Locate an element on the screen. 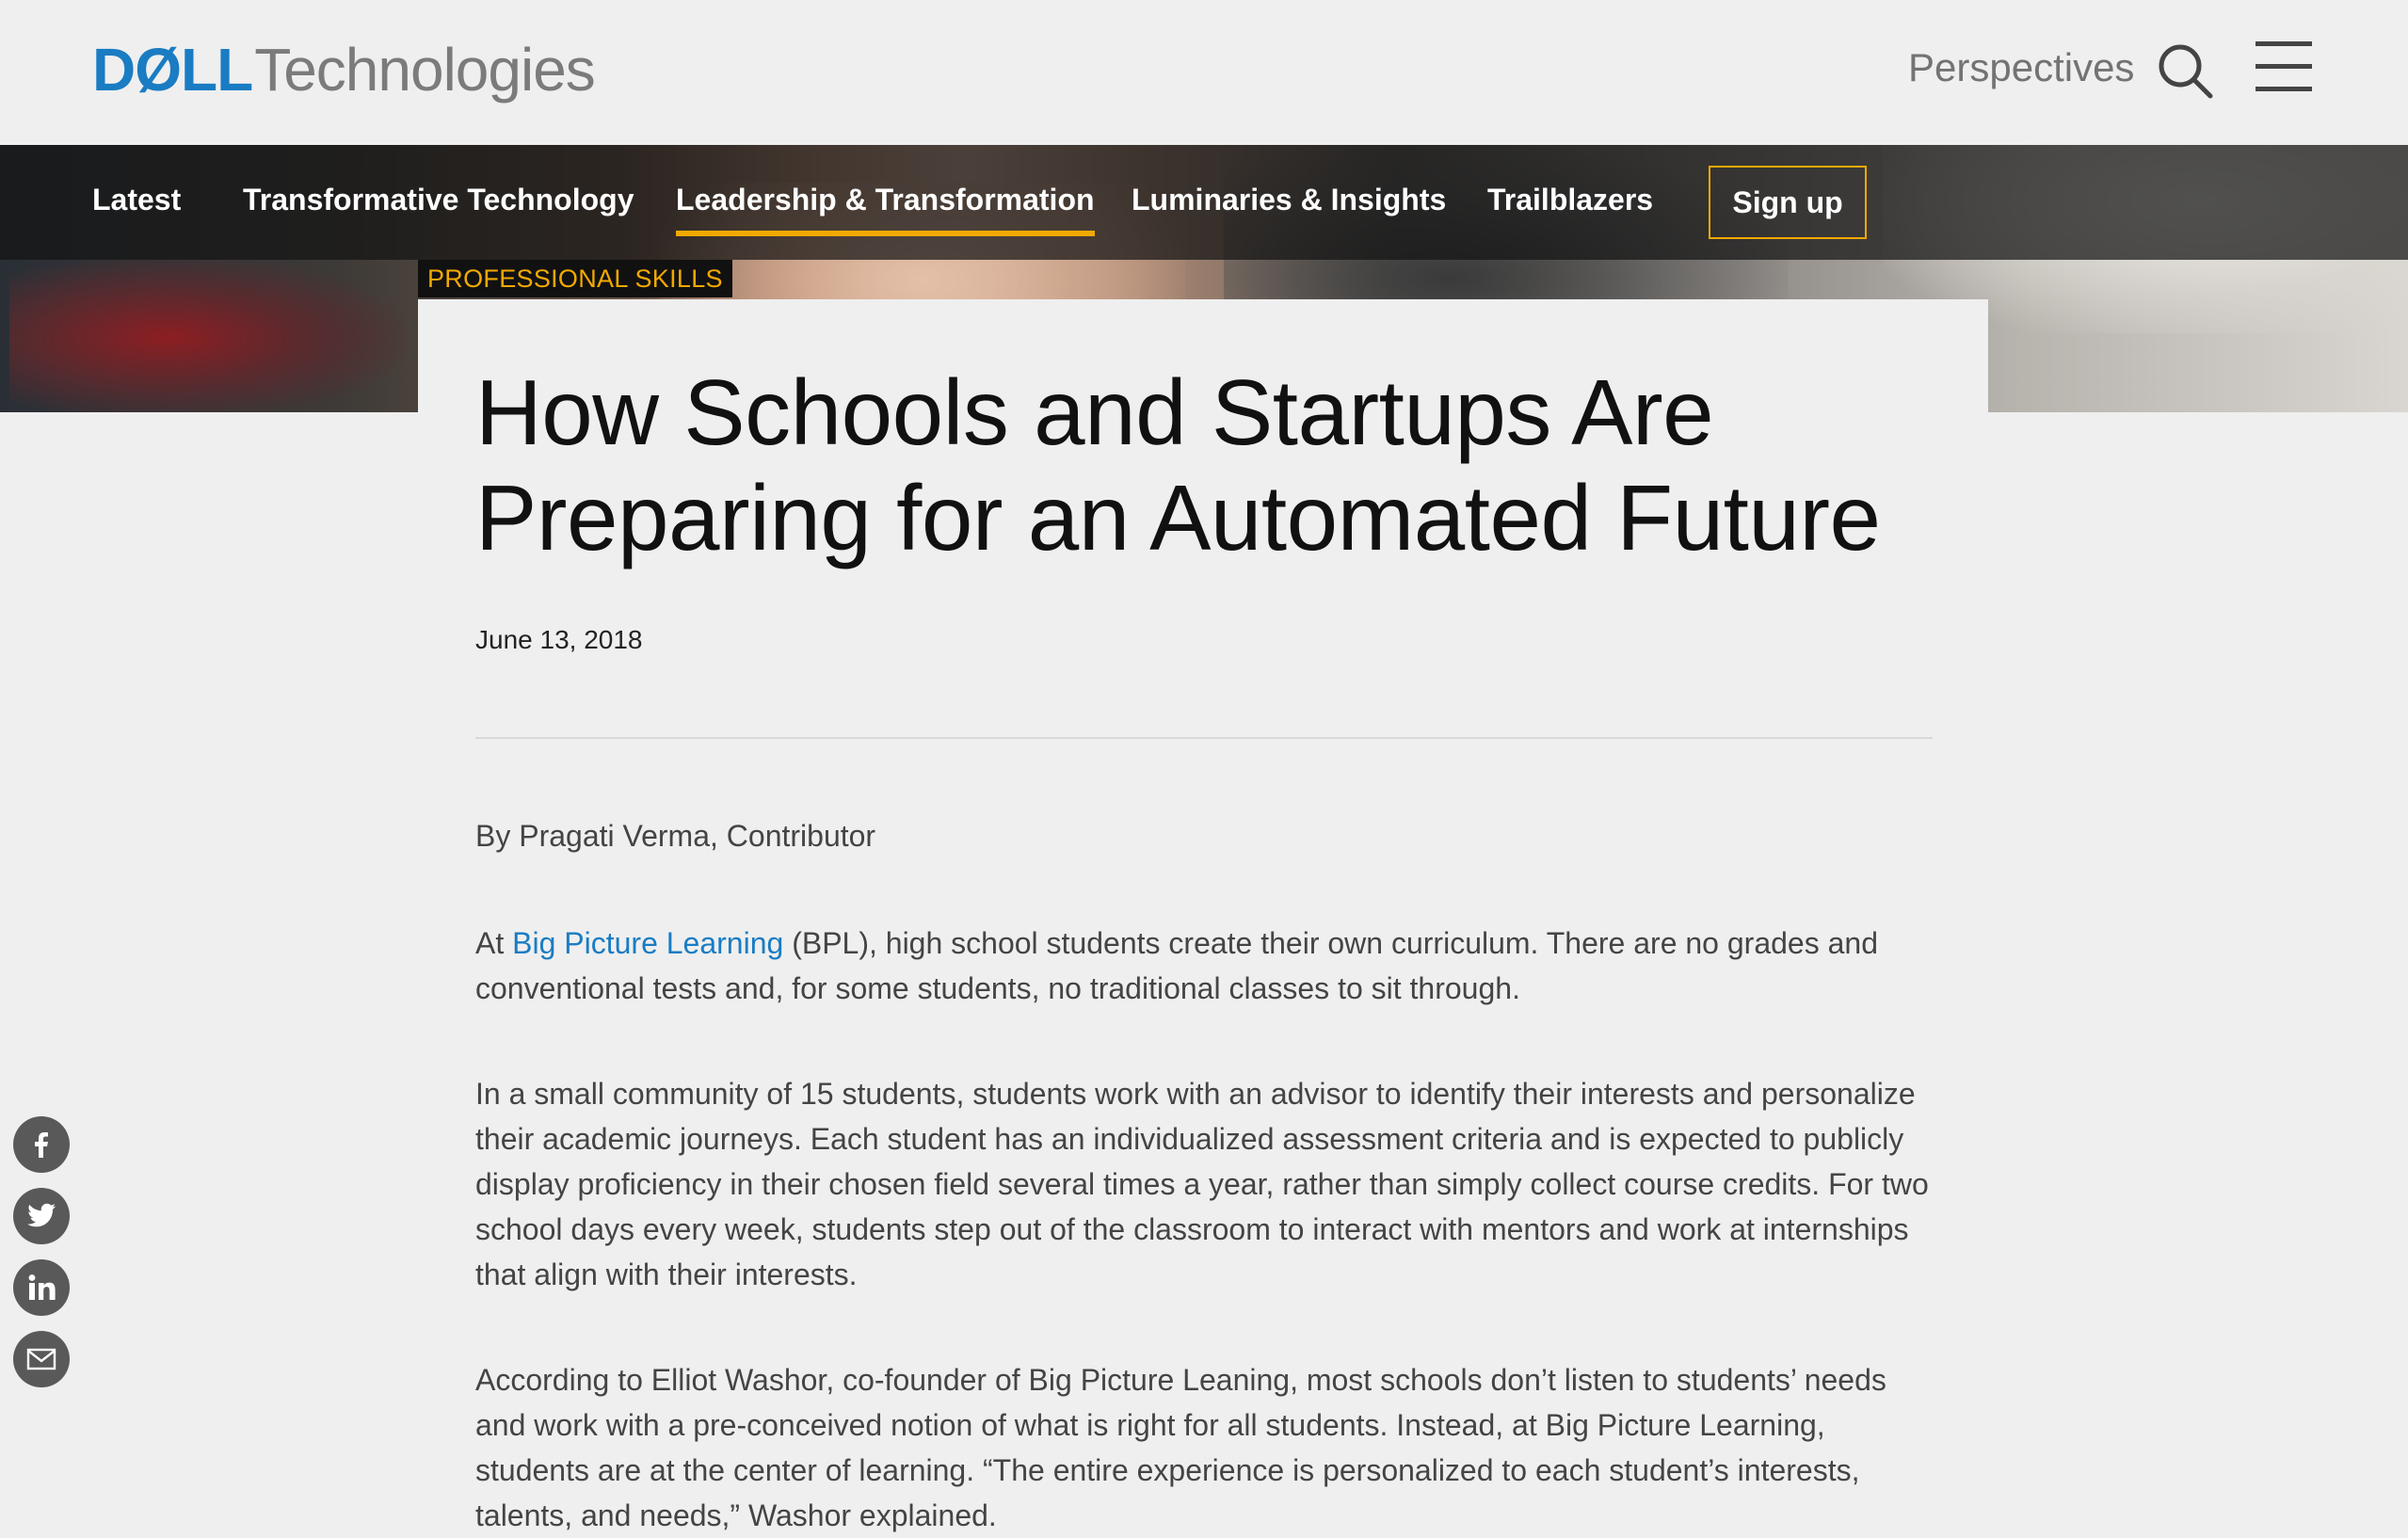 The width and height of the screenshot is (2408, 1538). nav-item-latest: Latest is located at coordinates (136, 200).